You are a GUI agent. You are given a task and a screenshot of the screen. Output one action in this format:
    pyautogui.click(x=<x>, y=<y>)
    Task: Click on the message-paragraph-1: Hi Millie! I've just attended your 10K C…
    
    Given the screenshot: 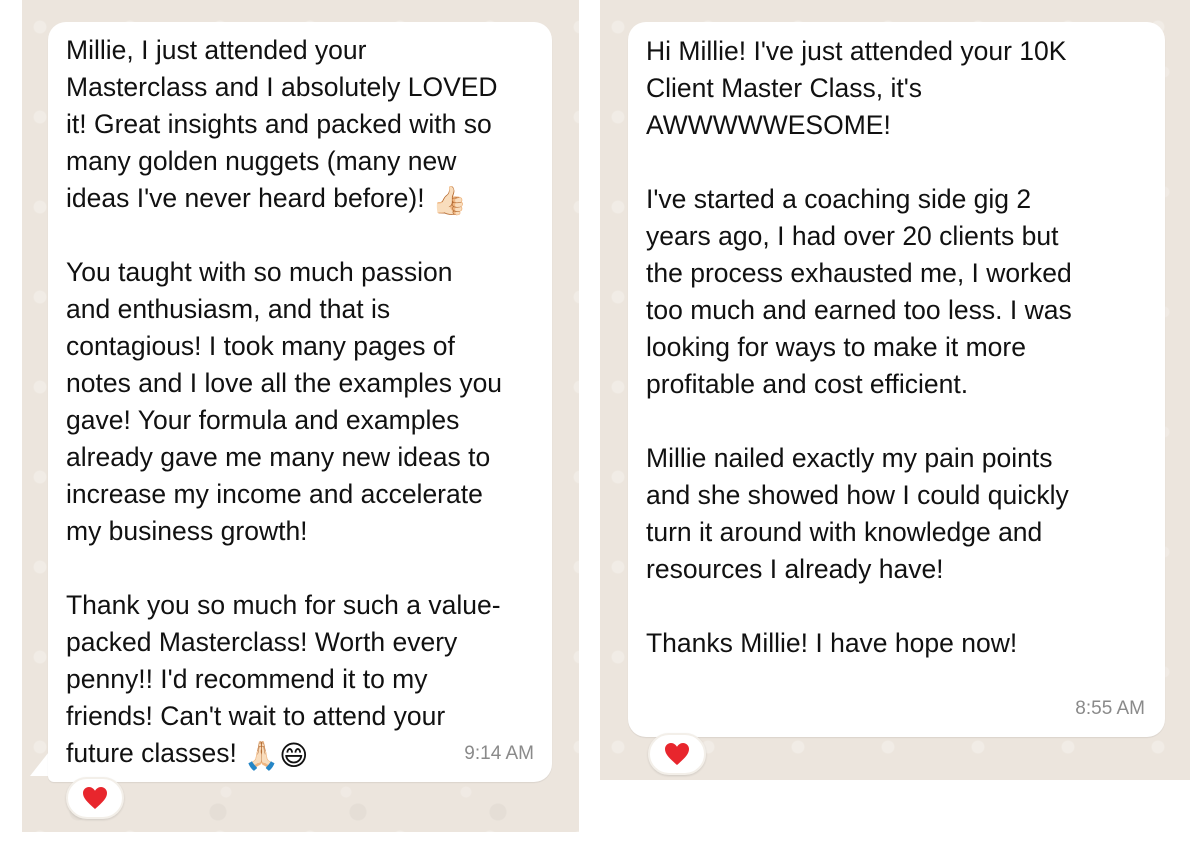 What is the action you would take?
    pyautogui.click(x=856, y=88)
    